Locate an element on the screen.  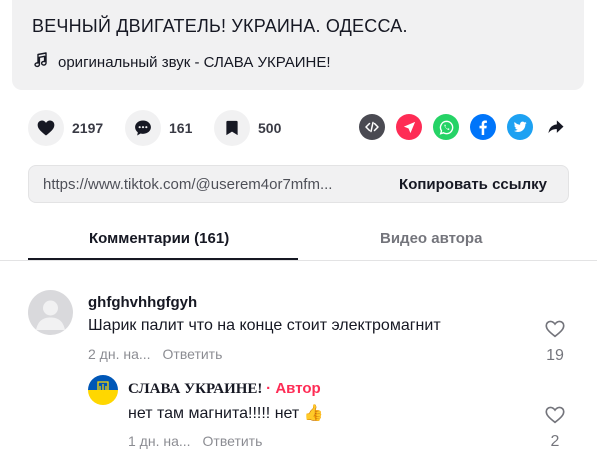
like-action: 2197 is located at coordinates (65, 128).